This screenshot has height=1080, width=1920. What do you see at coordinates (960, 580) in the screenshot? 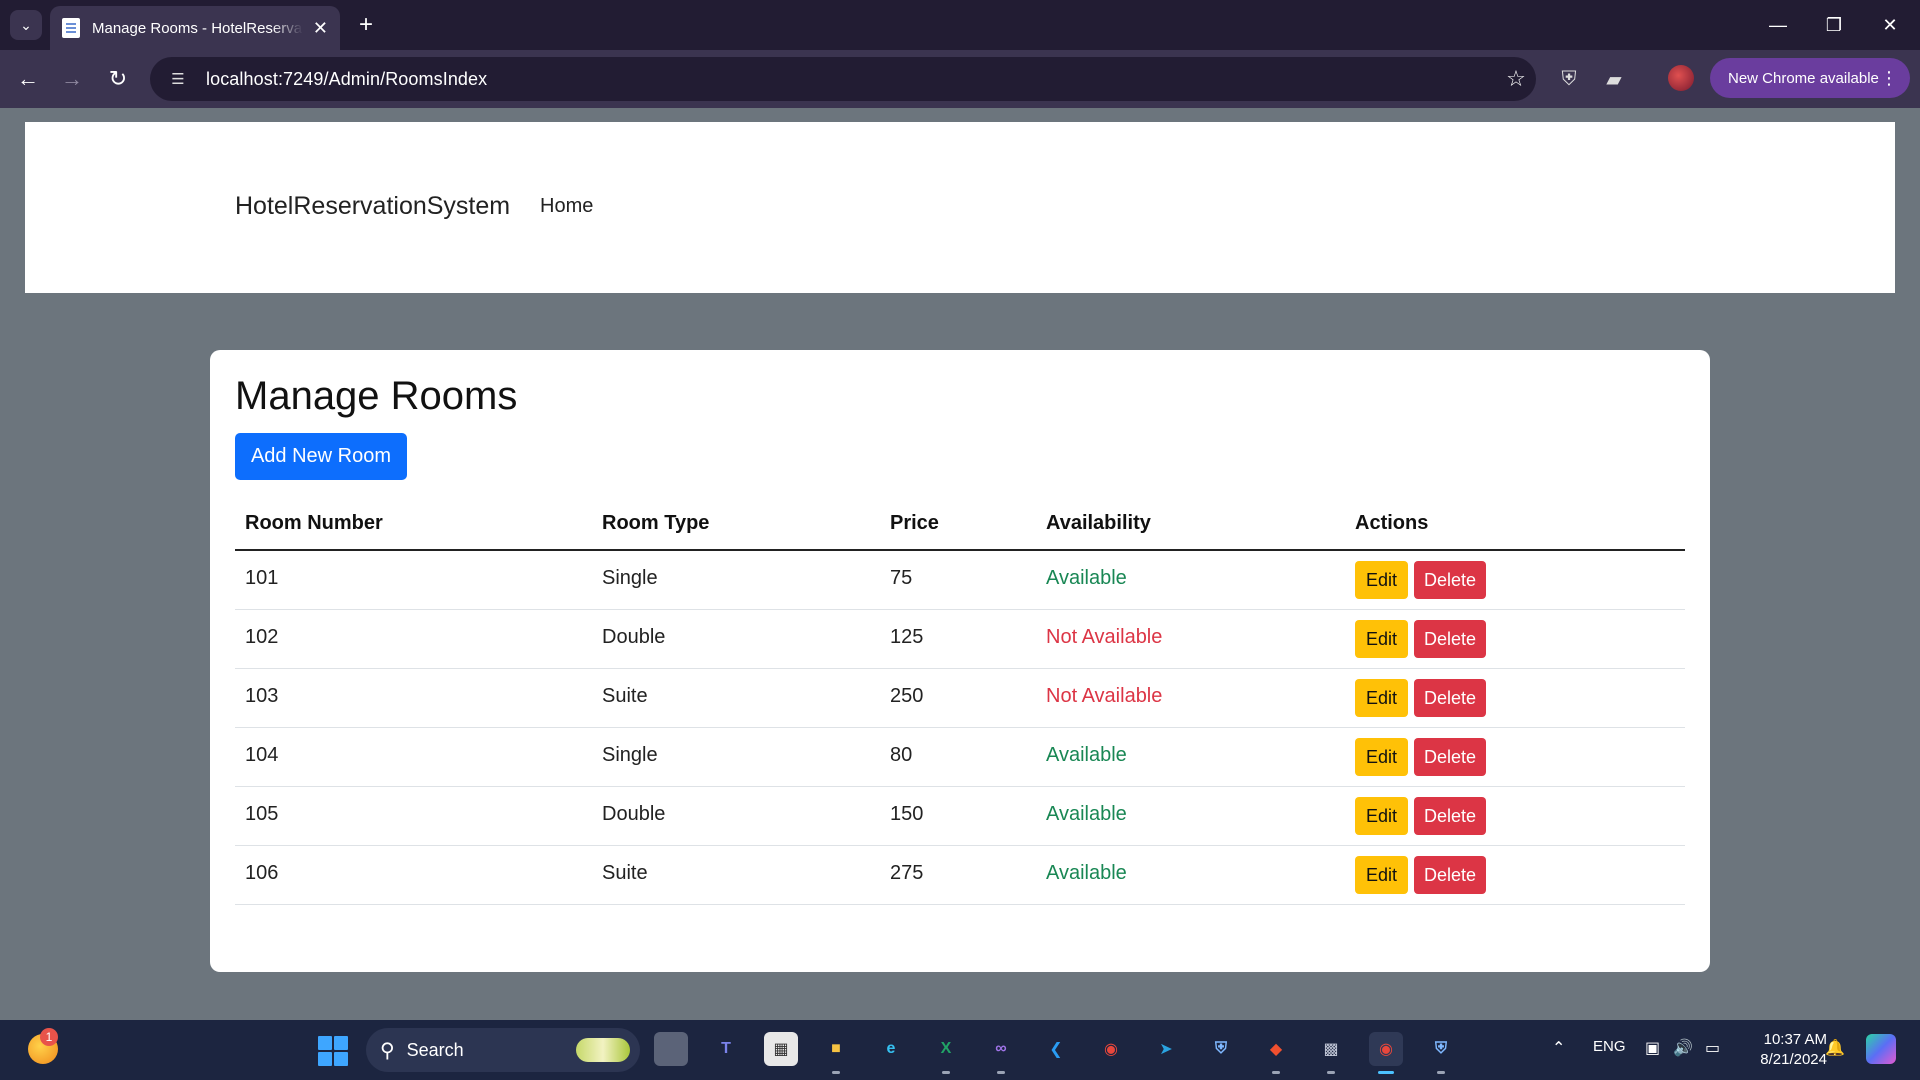
I see `table-row: 101 Single 75 Available Edit Delete` at bounding box center [960, 580].